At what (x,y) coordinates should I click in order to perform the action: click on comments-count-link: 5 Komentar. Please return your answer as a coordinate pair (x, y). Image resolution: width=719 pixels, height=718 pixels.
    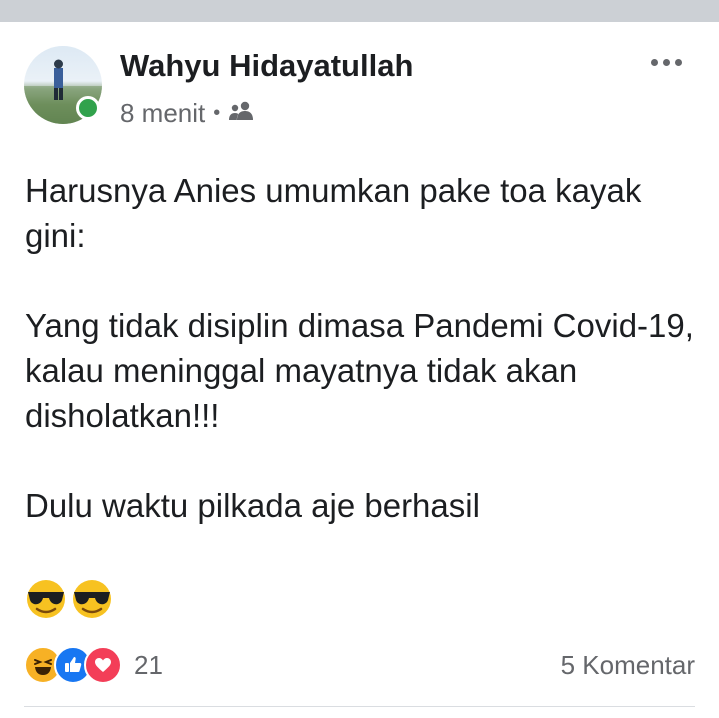
    Looking at the image, I should click on (628, 665).